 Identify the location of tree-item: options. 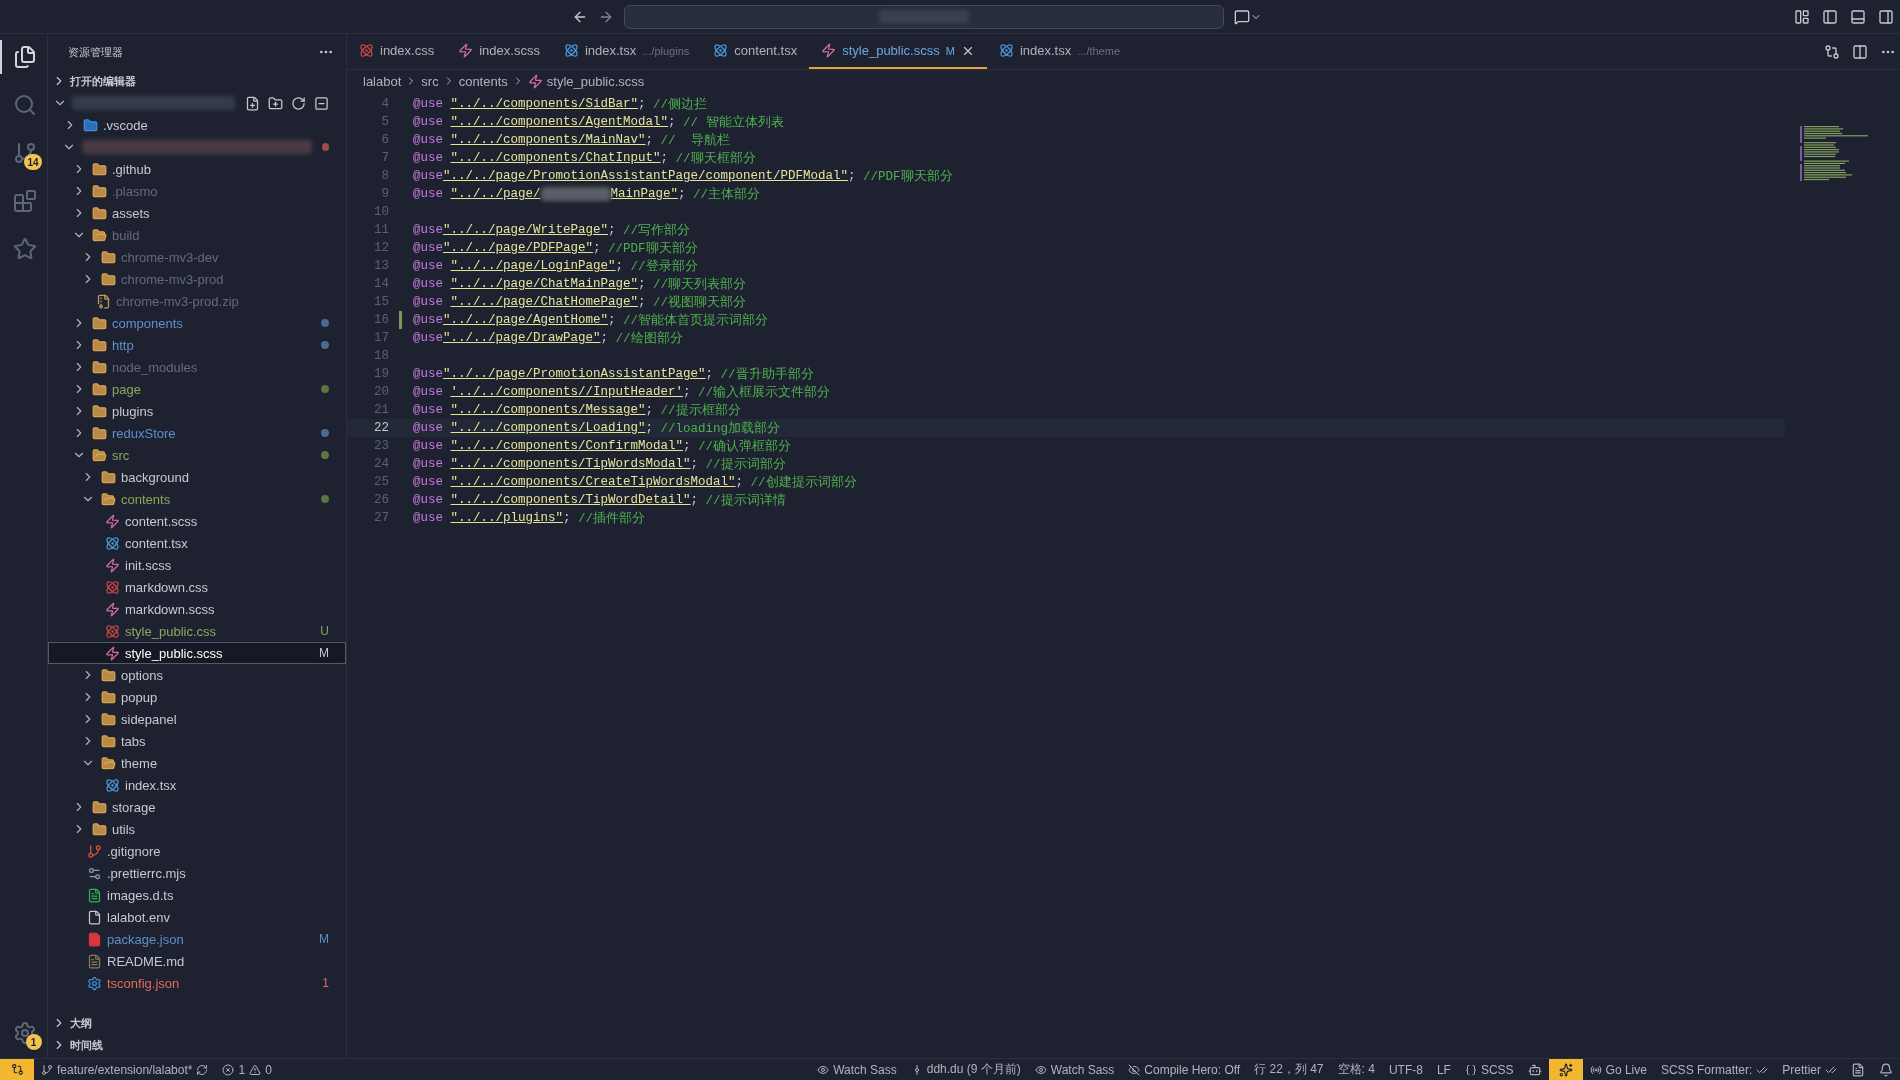
(197, 675).